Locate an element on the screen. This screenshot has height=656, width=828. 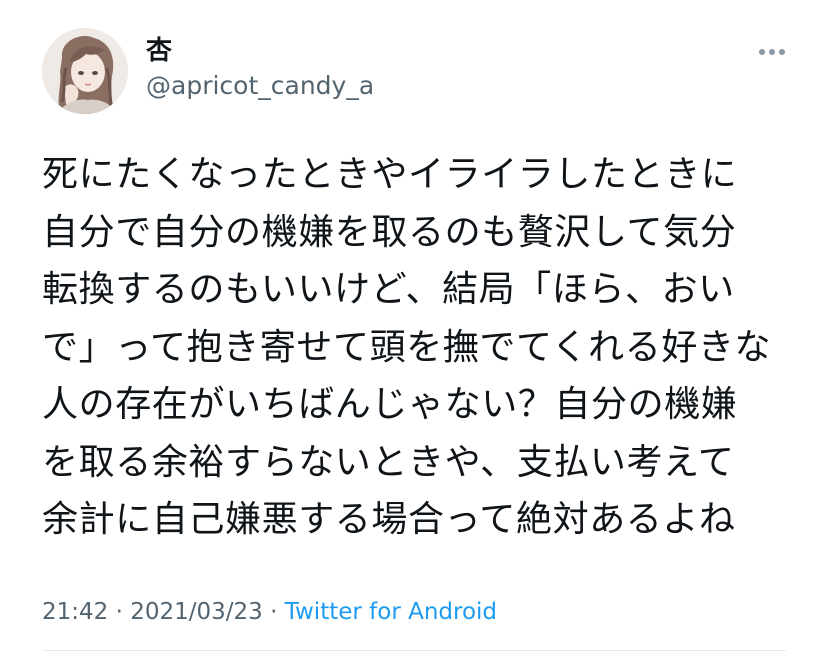
tweet-text-line: 転換するのもいいけど、結局「ほら、おい is located at coordinates (388, 289).